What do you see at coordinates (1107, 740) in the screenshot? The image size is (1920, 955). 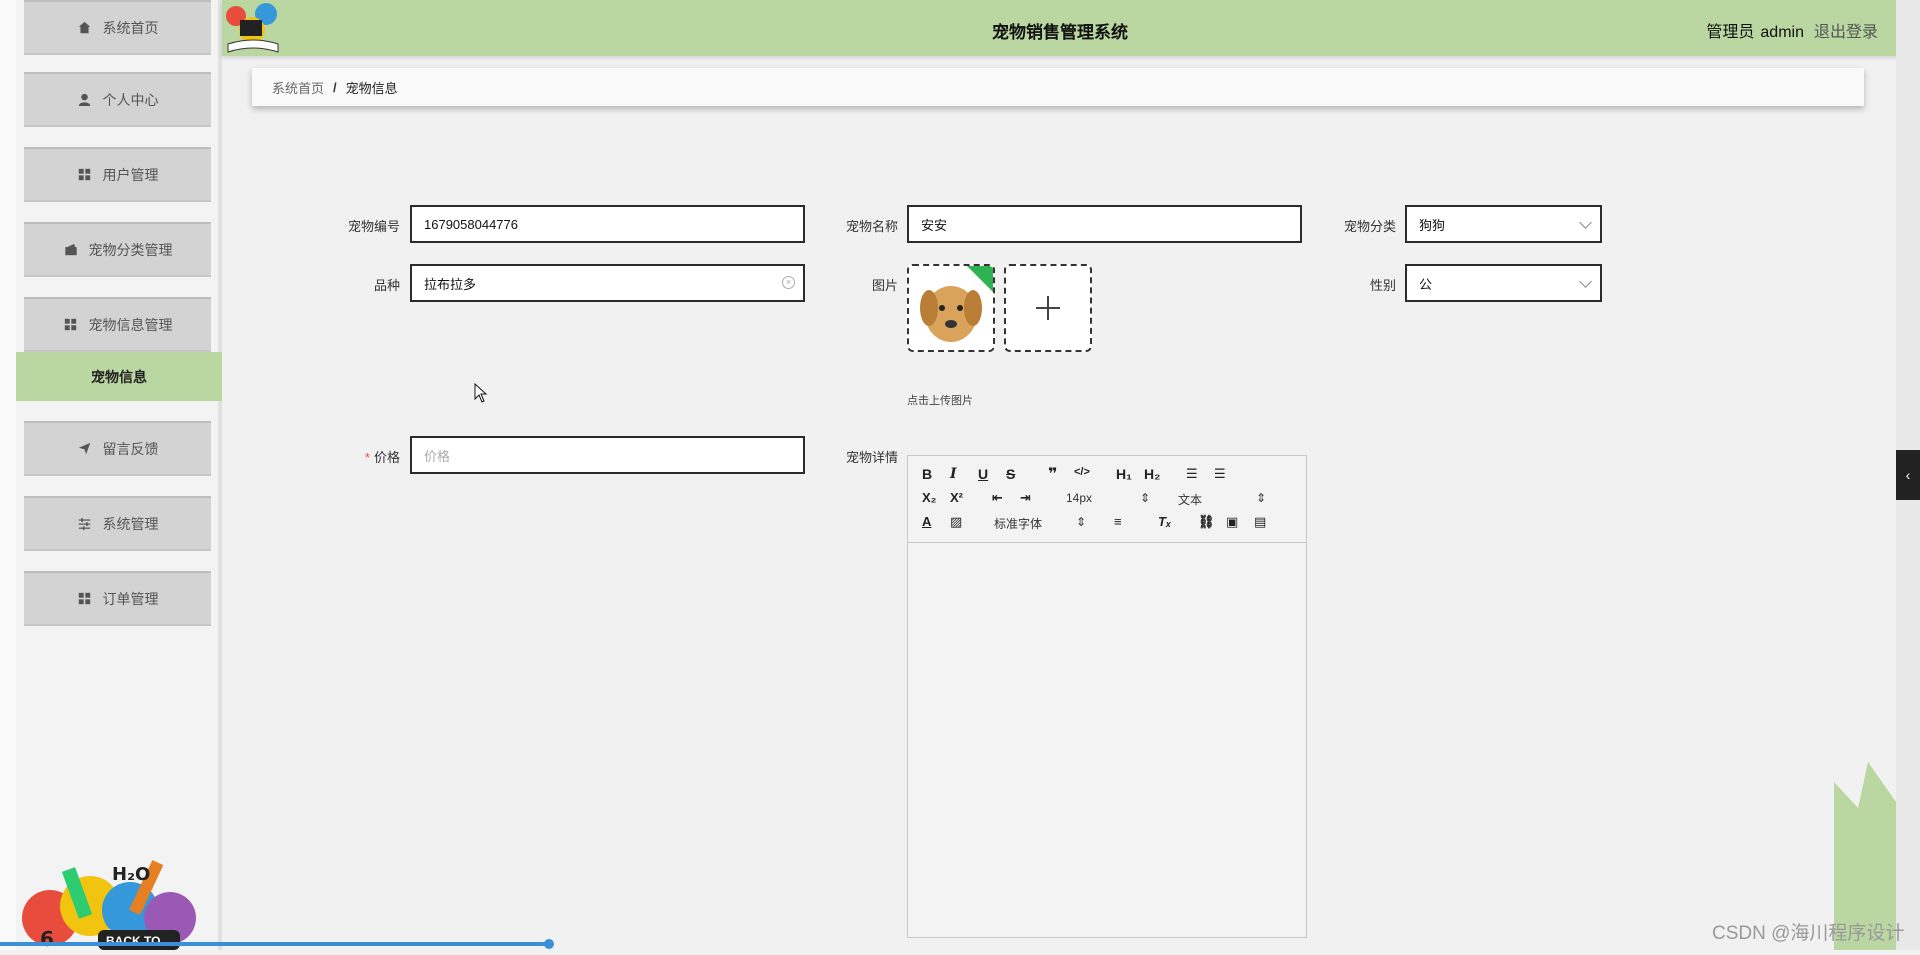 I see `editor-content-area` at bounding box center [1107, 740].